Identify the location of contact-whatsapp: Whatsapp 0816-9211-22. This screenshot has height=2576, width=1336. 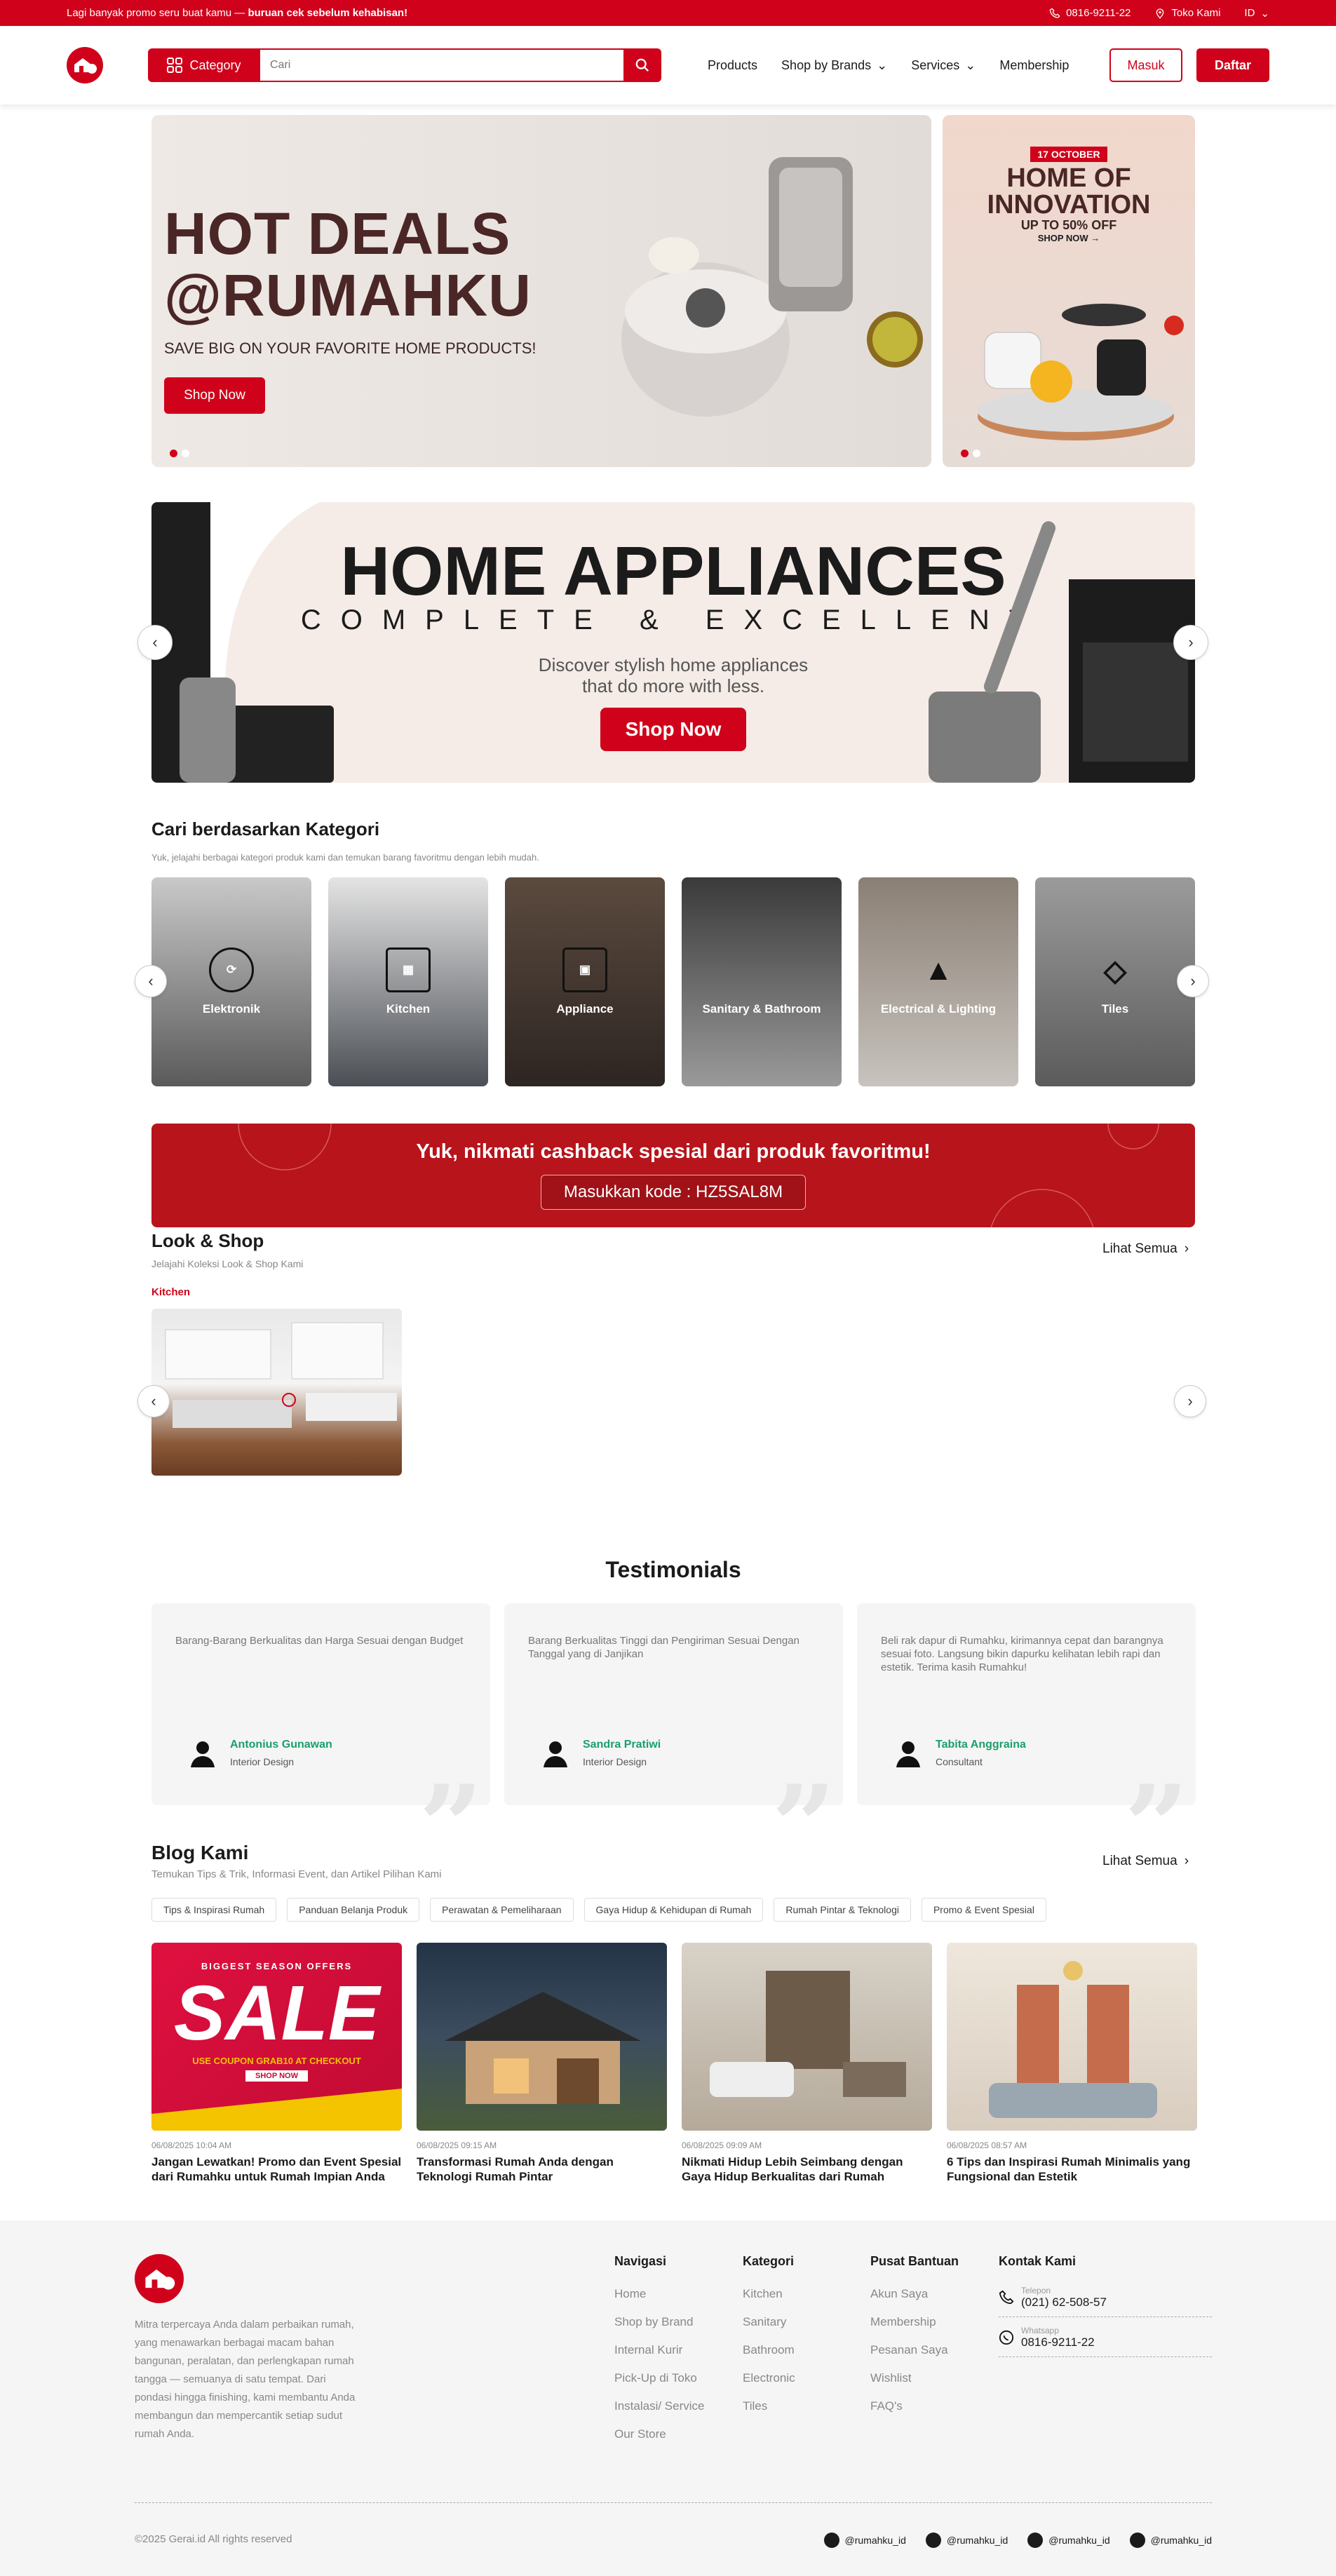
(1105, 2337).